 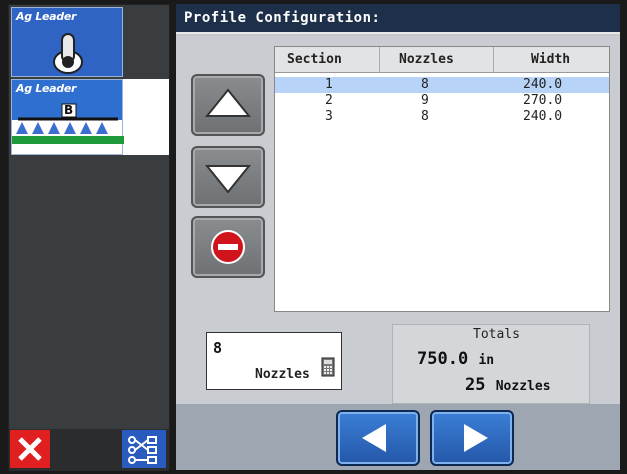 I want to click on cell-section: 3, so click(x=329, y=116).